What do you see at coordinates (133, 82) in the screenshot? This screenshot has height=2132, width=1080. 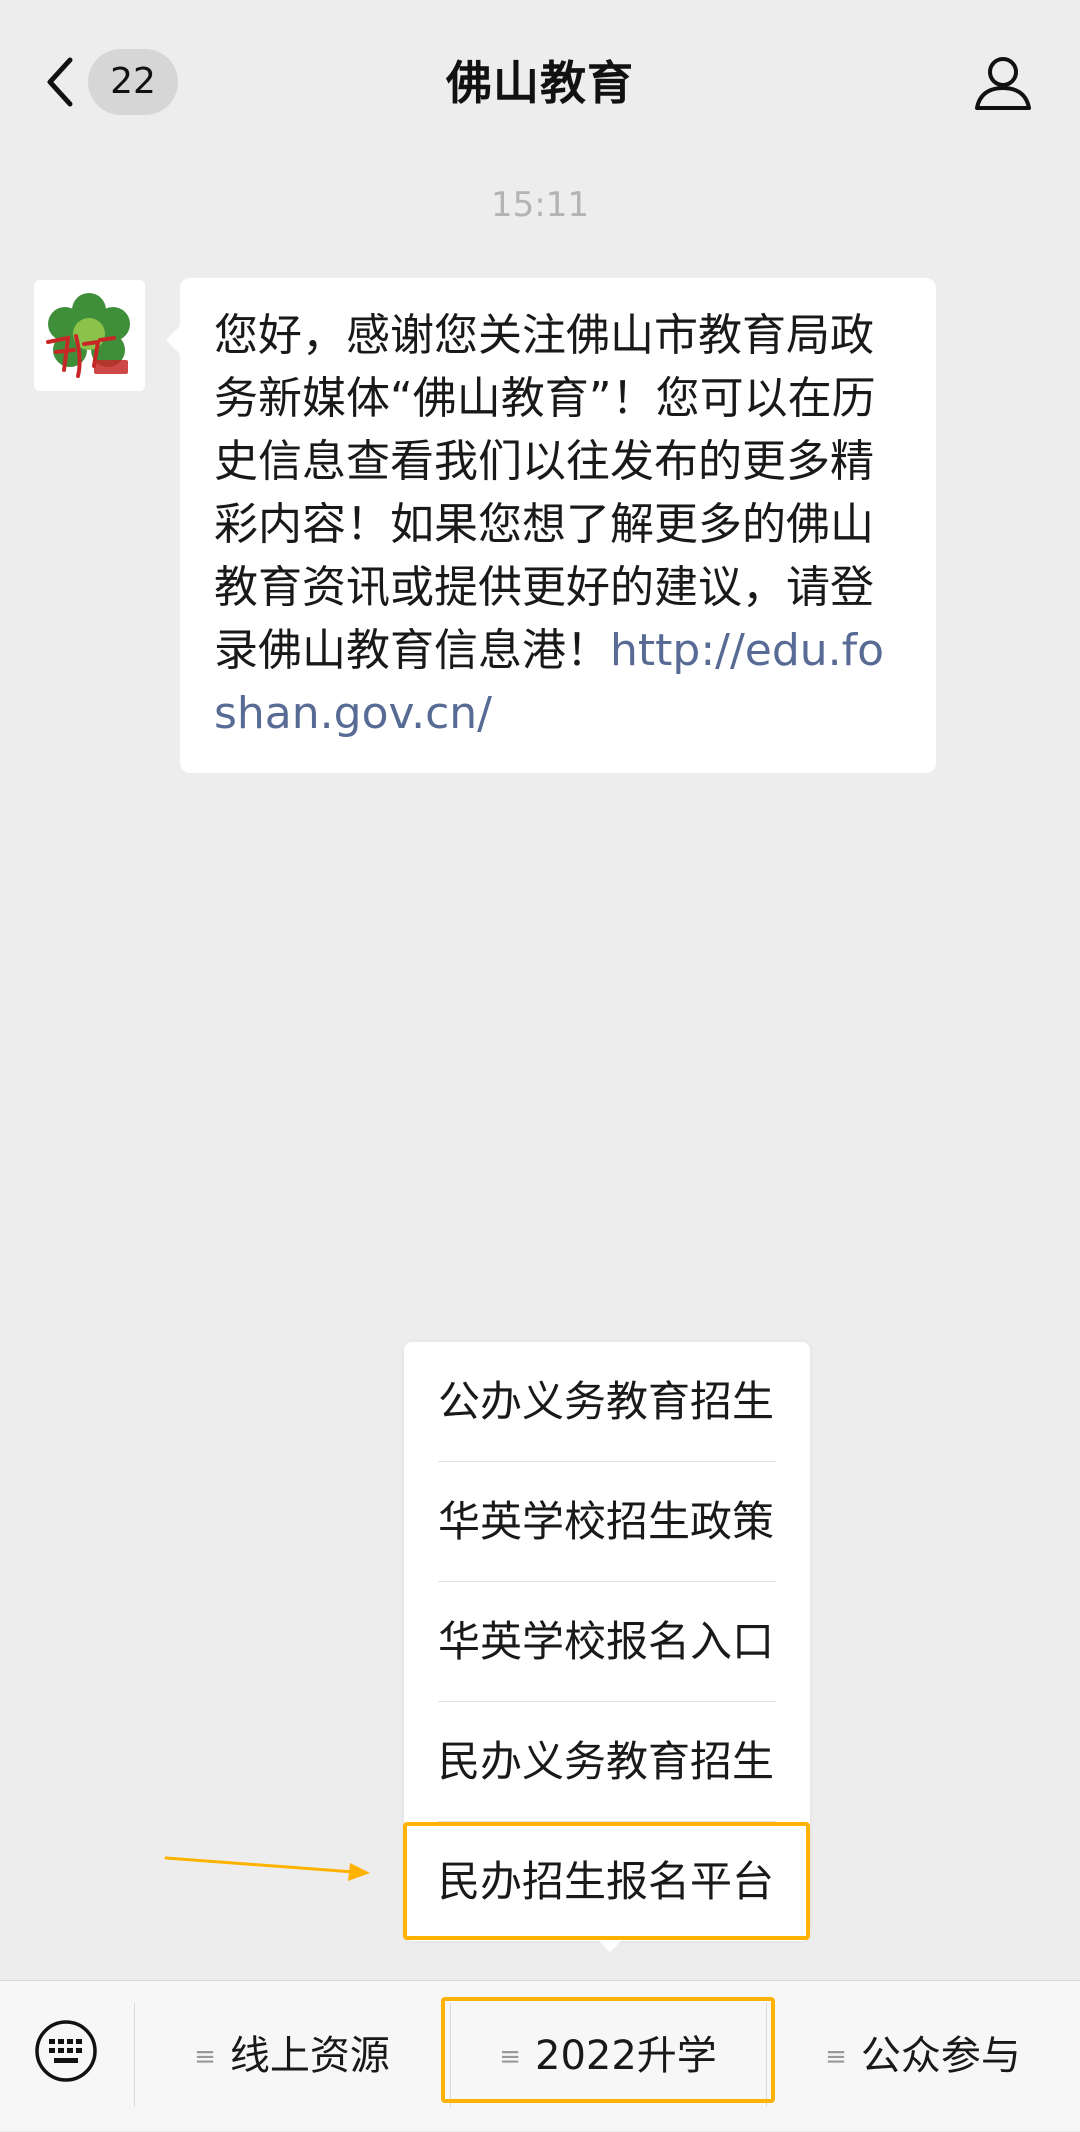 I see `unread-count-badge: 22` at bounding box center [133, 82].